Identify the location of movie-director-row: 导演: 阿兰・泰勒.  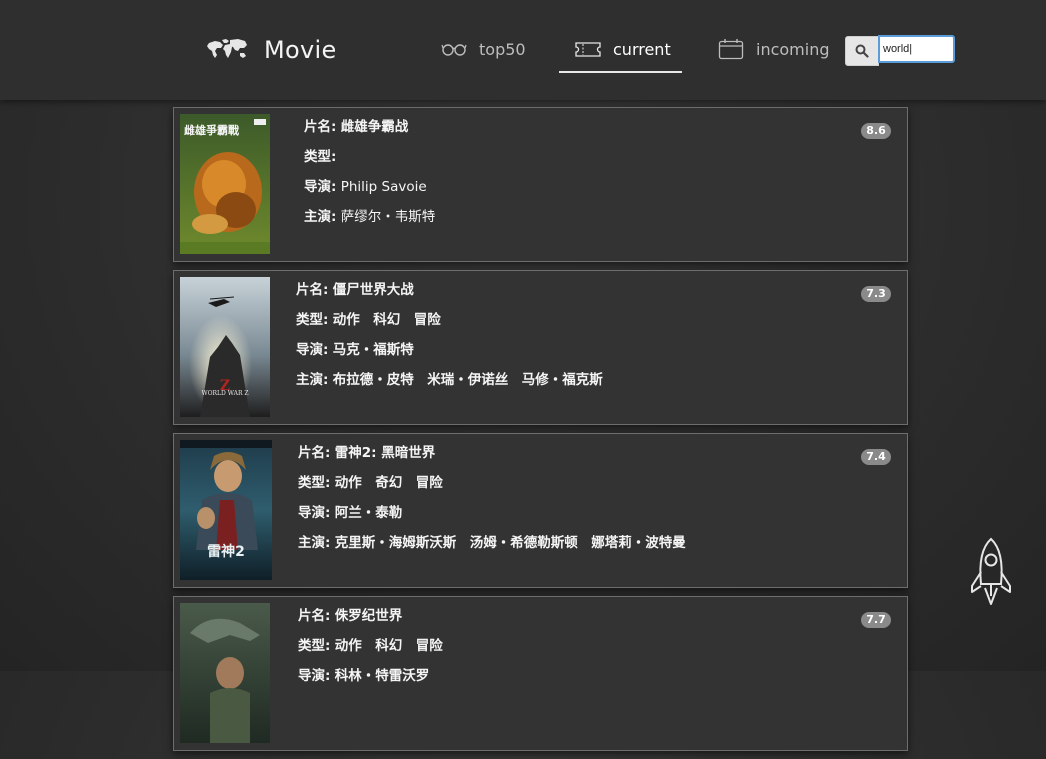
(492, 519).